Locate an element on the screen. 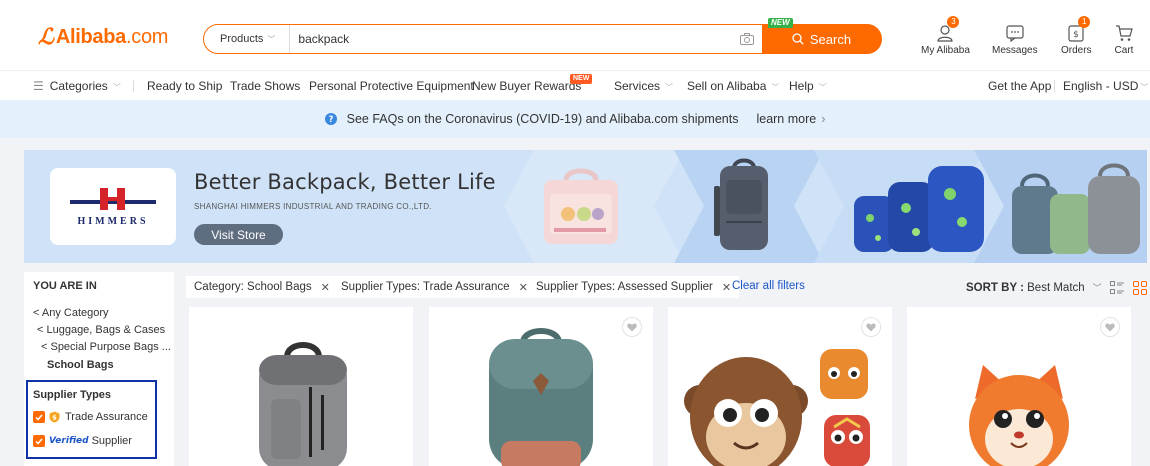 The height and width of the screenshot is (466, 1150). sort-by-label: SORT BY : is located at coordinates (995, 288).